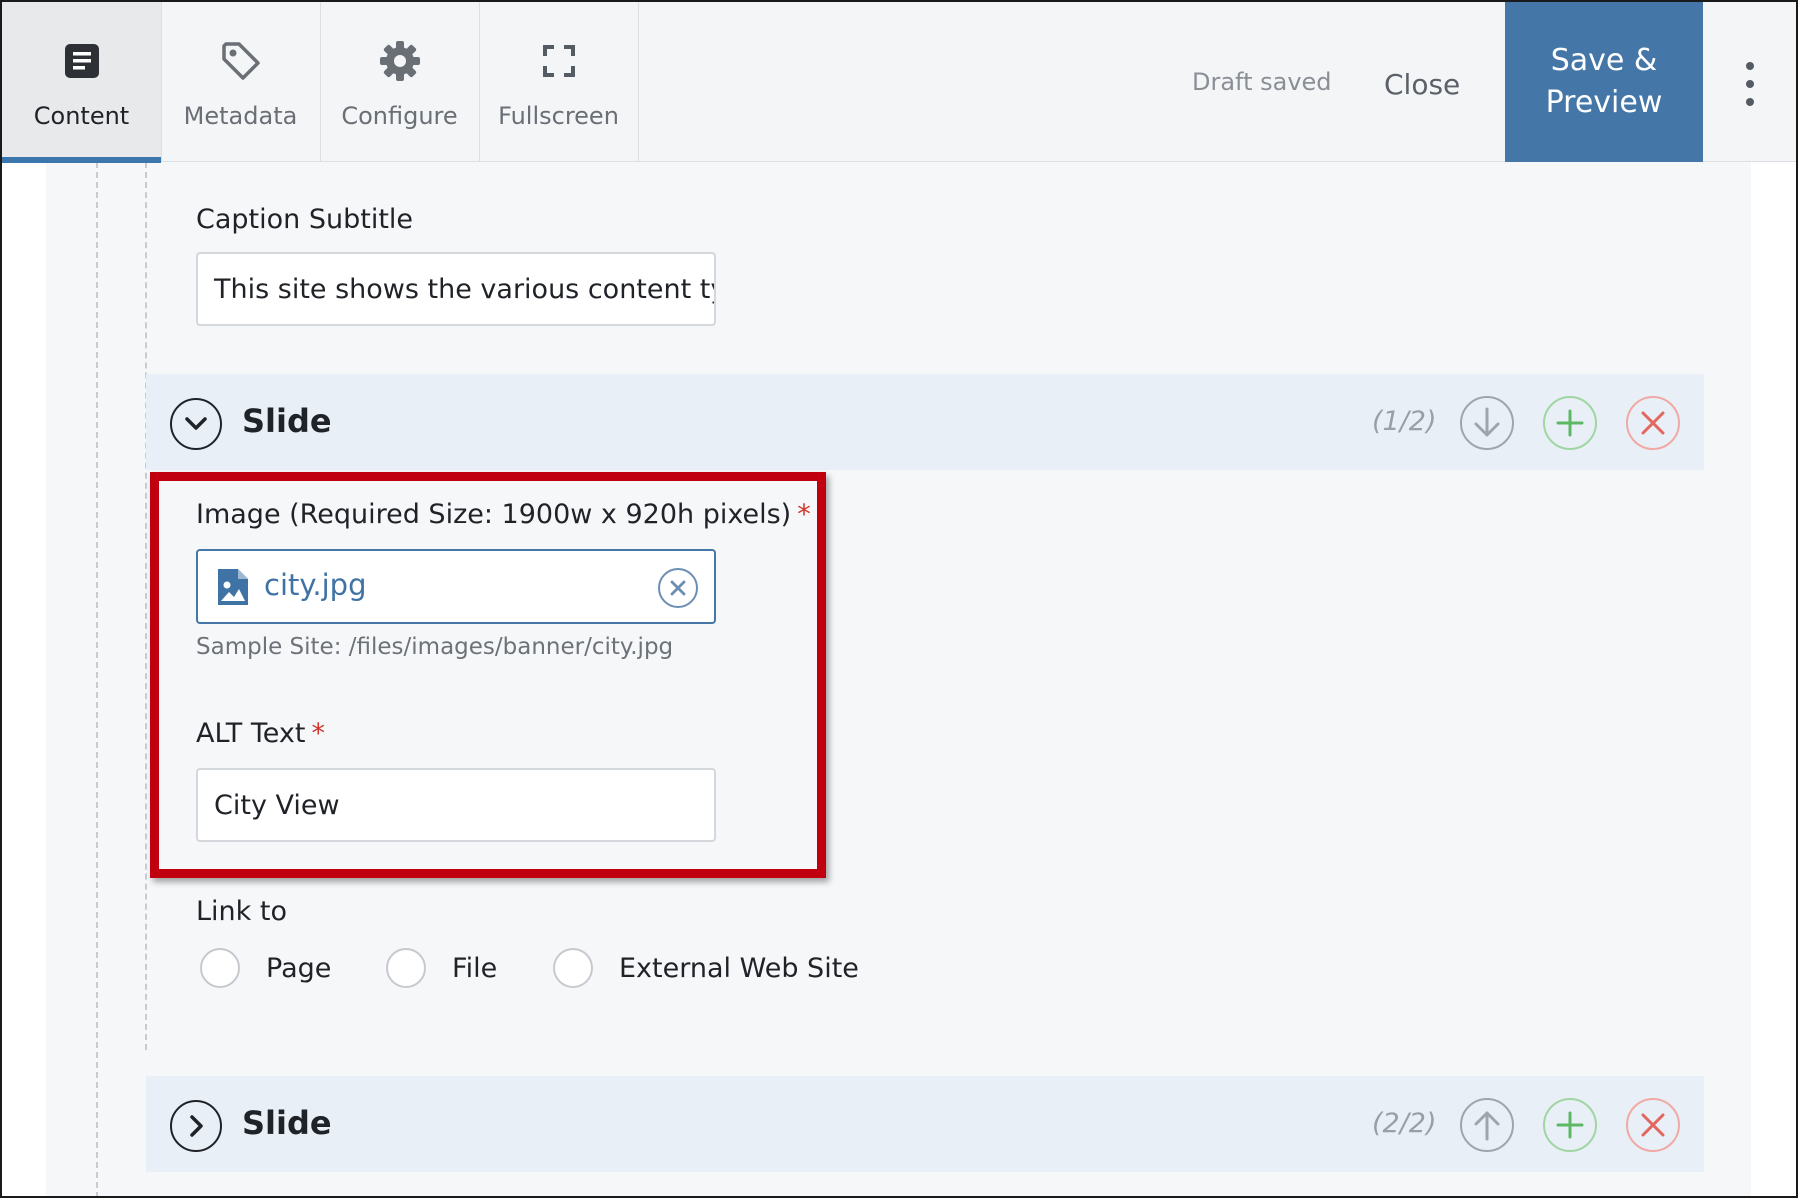 The image size is (1798, 1198). I want to click on link-option-external: External Web Site, so click(706, 968).